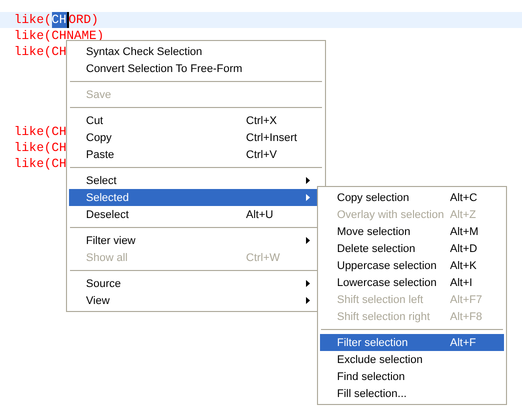  Describe the element at coordinates (412, 265) in the screenshot. I see `menu-item: Uppercase selection Alt+K` at that location.